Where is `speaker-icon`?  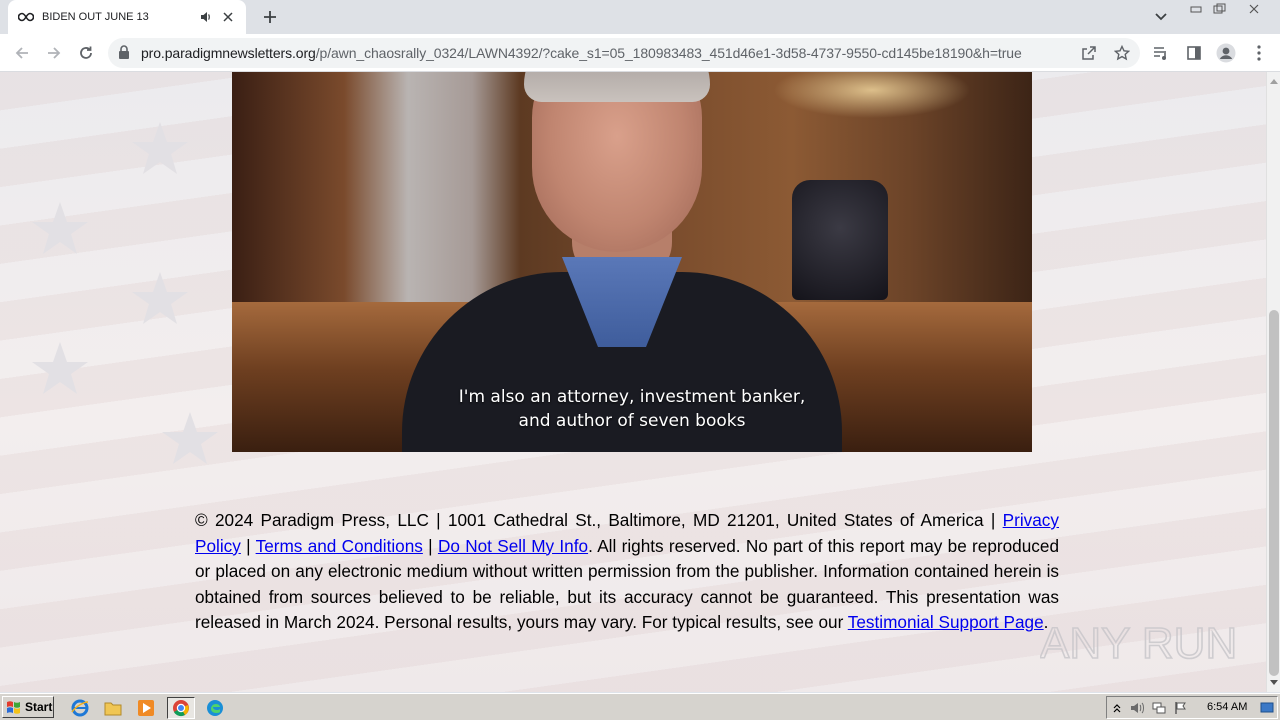 speaker-icon is located at coordinates (206, 17).